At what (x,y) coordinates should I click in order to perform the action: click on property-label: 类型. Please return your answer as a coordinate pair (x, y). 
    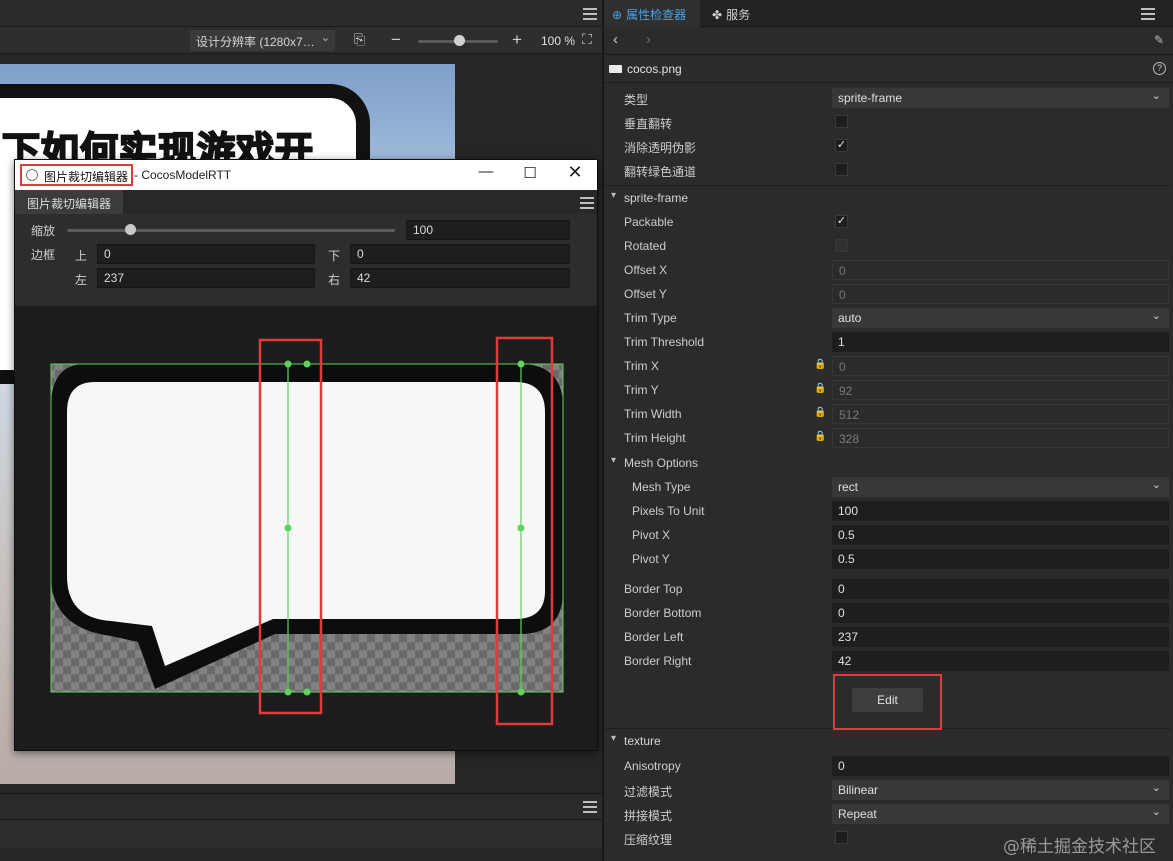
    Looking at the image, I should click on (636, 100).